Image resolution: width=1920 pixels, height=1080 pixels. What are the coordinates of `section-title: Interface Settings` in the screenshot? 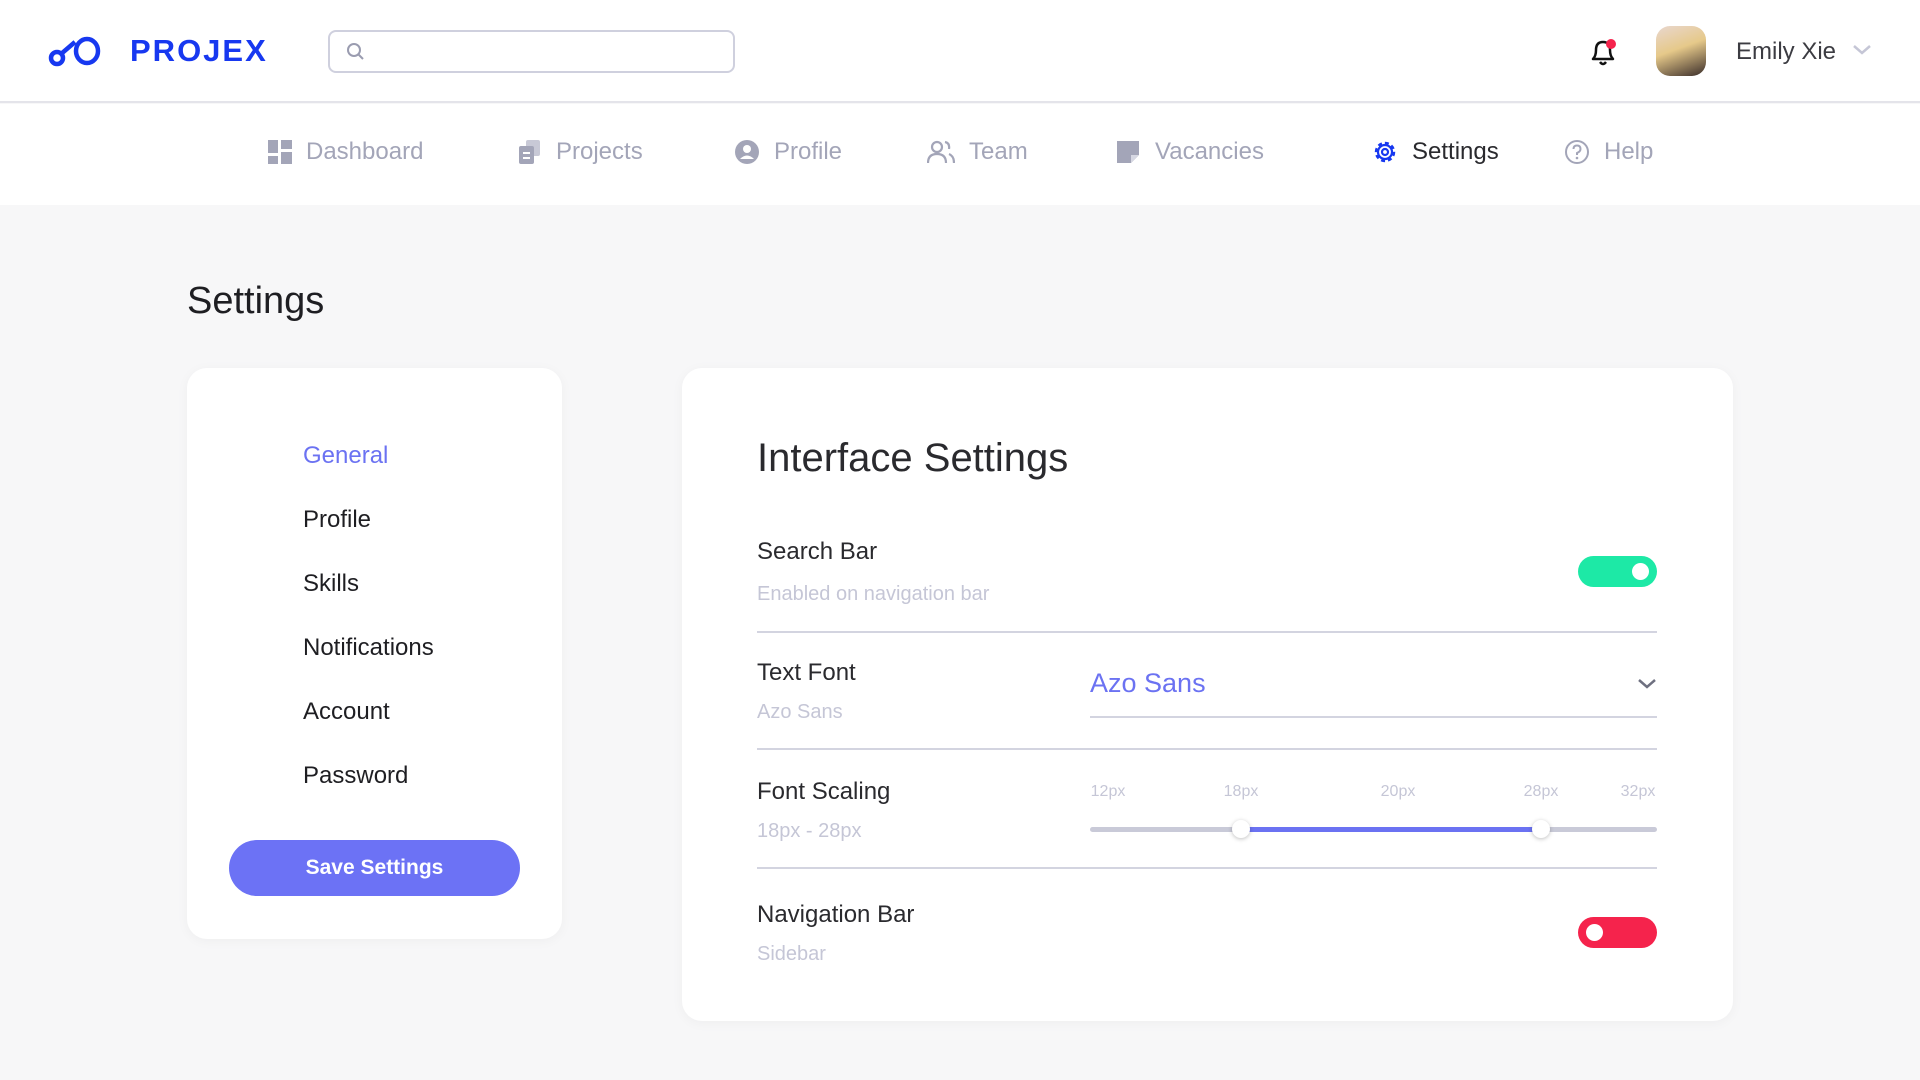 It's located at (913, 458).